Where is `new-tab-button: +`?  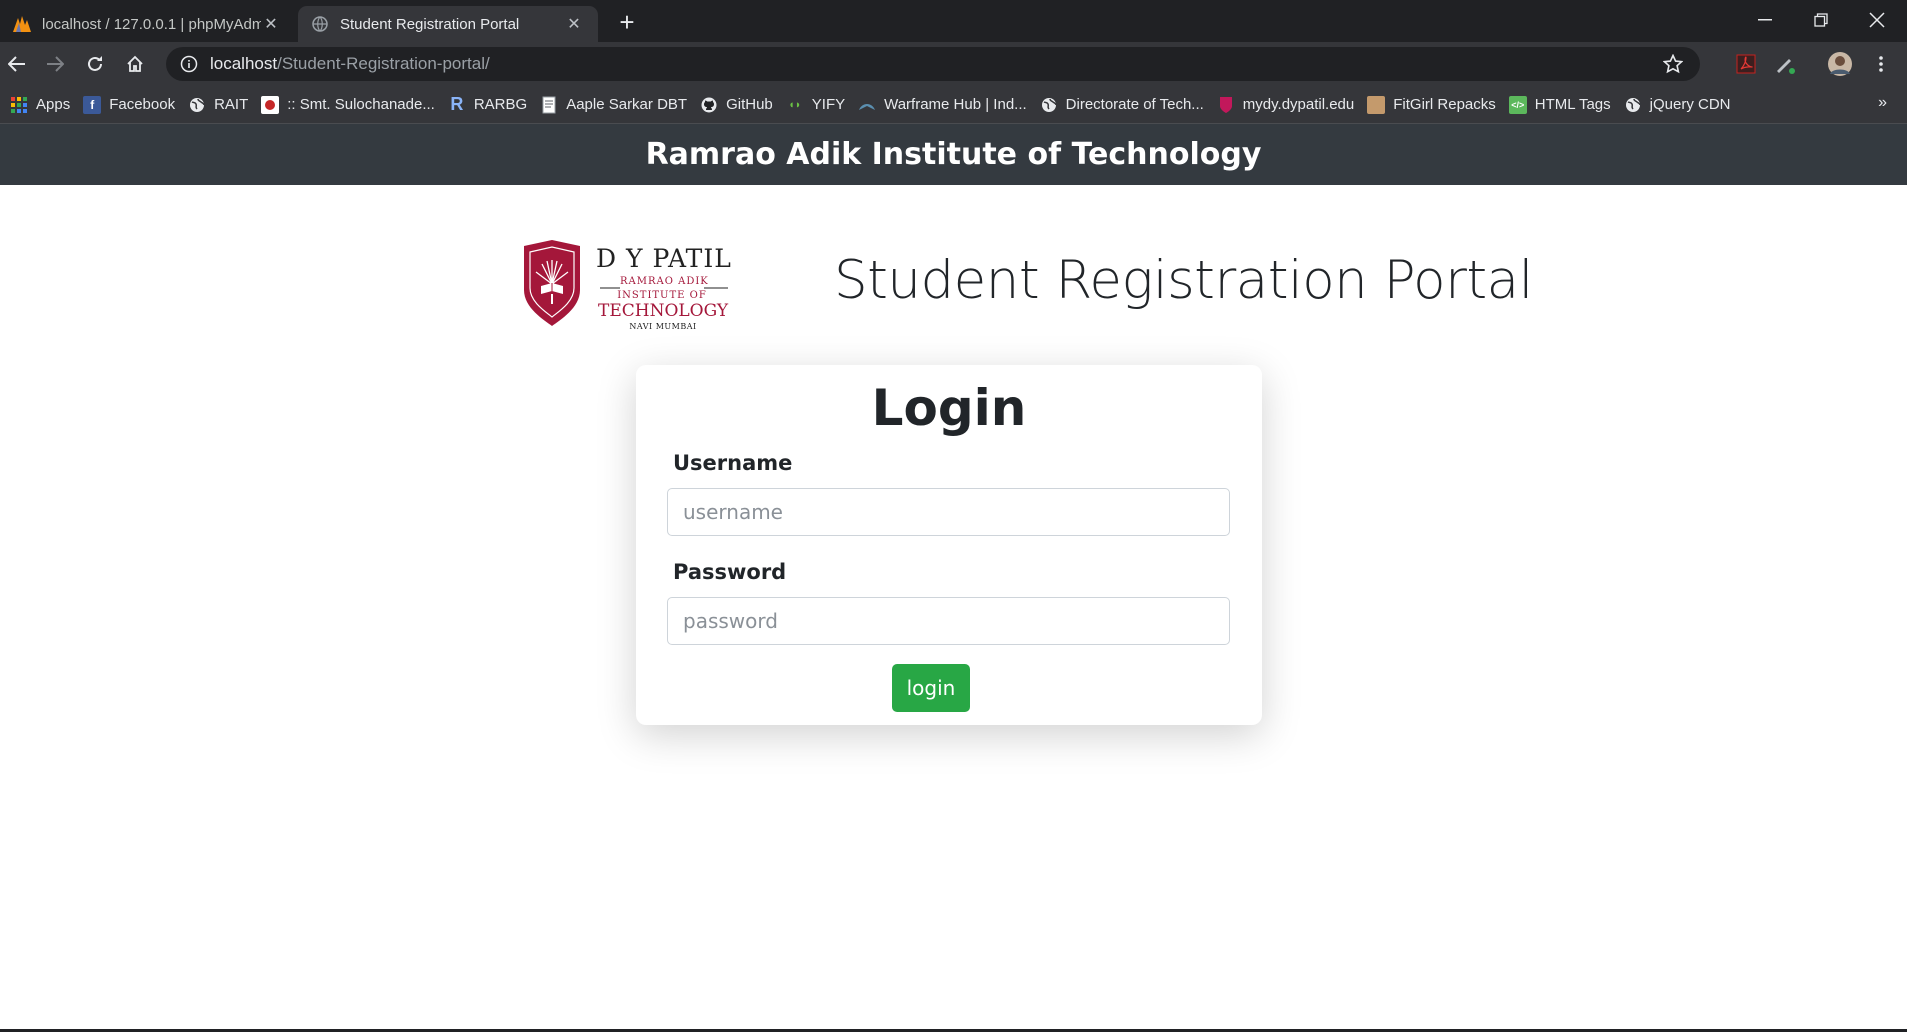 new-tab-button: + is located at coordinates (627, 23).